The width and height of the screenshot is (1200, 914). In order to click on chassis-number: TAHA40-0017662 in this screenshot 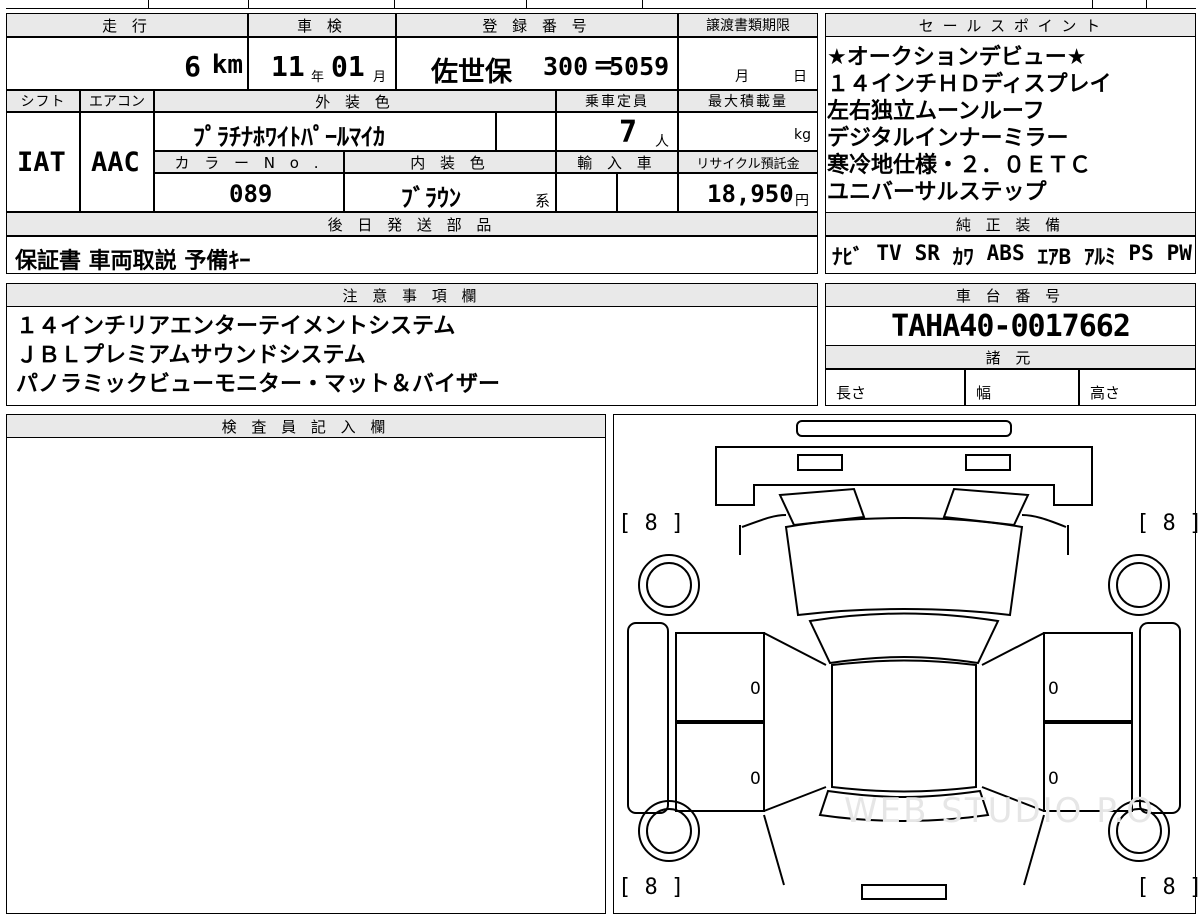, I will do `click(1011, 326)`.